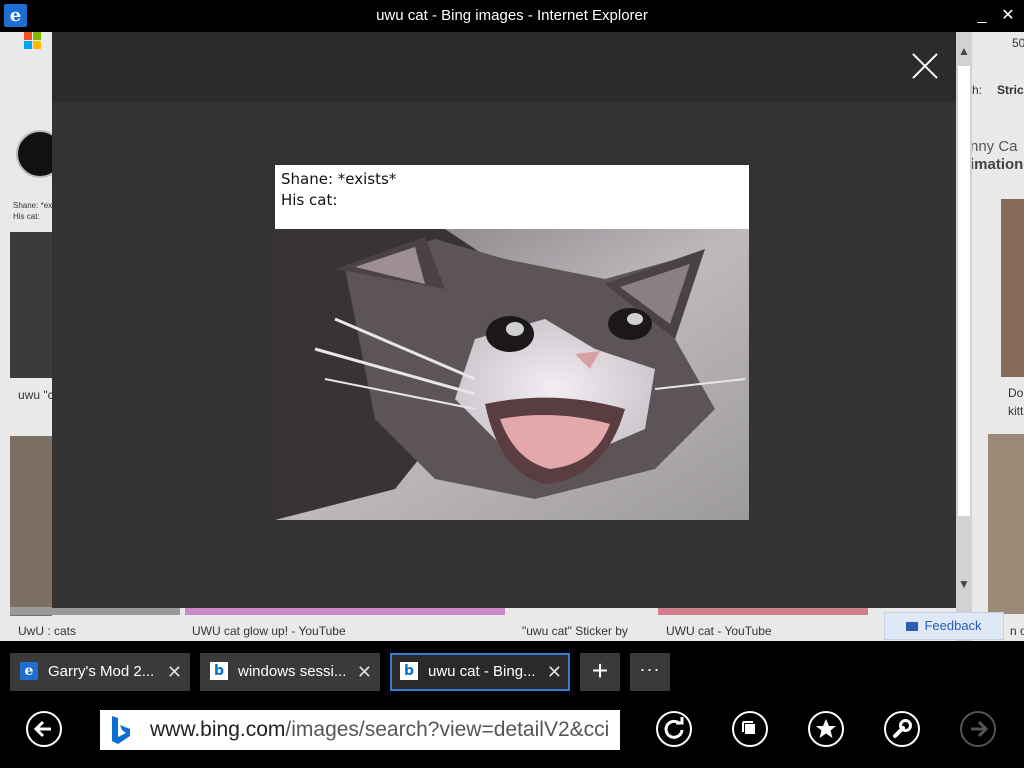 Image resolution: width=1024 pixels, height=768 pixels. I want to click on meme-caption-line-2: His cat:, so click(309, 200).